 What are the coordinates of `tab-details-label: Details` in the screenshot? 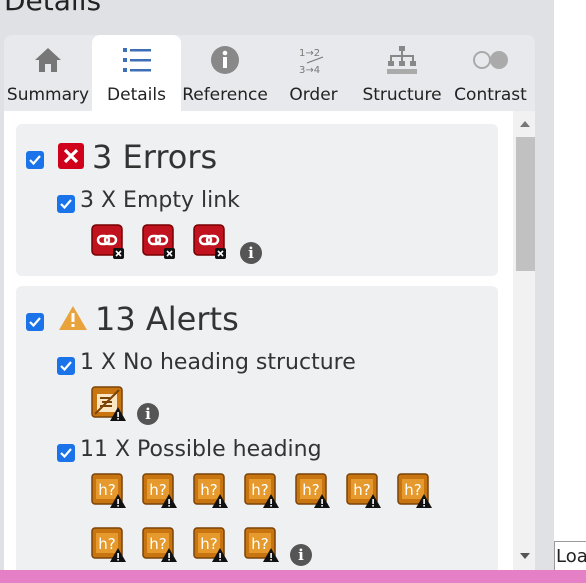 It's located at (136, 95).